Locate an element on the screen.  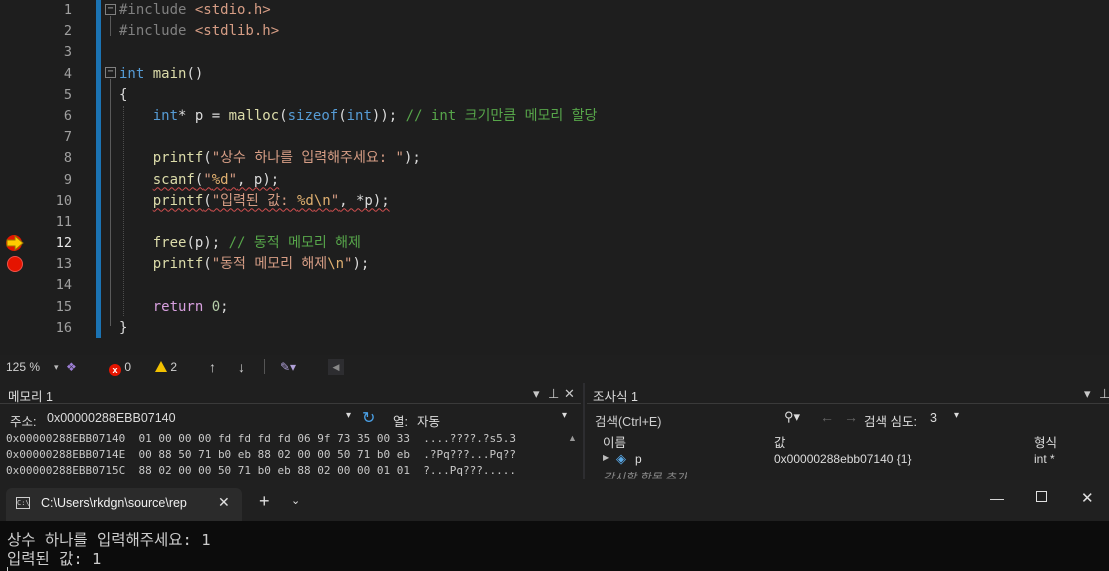
line-number: 5 is located at coordinates (67, 94).